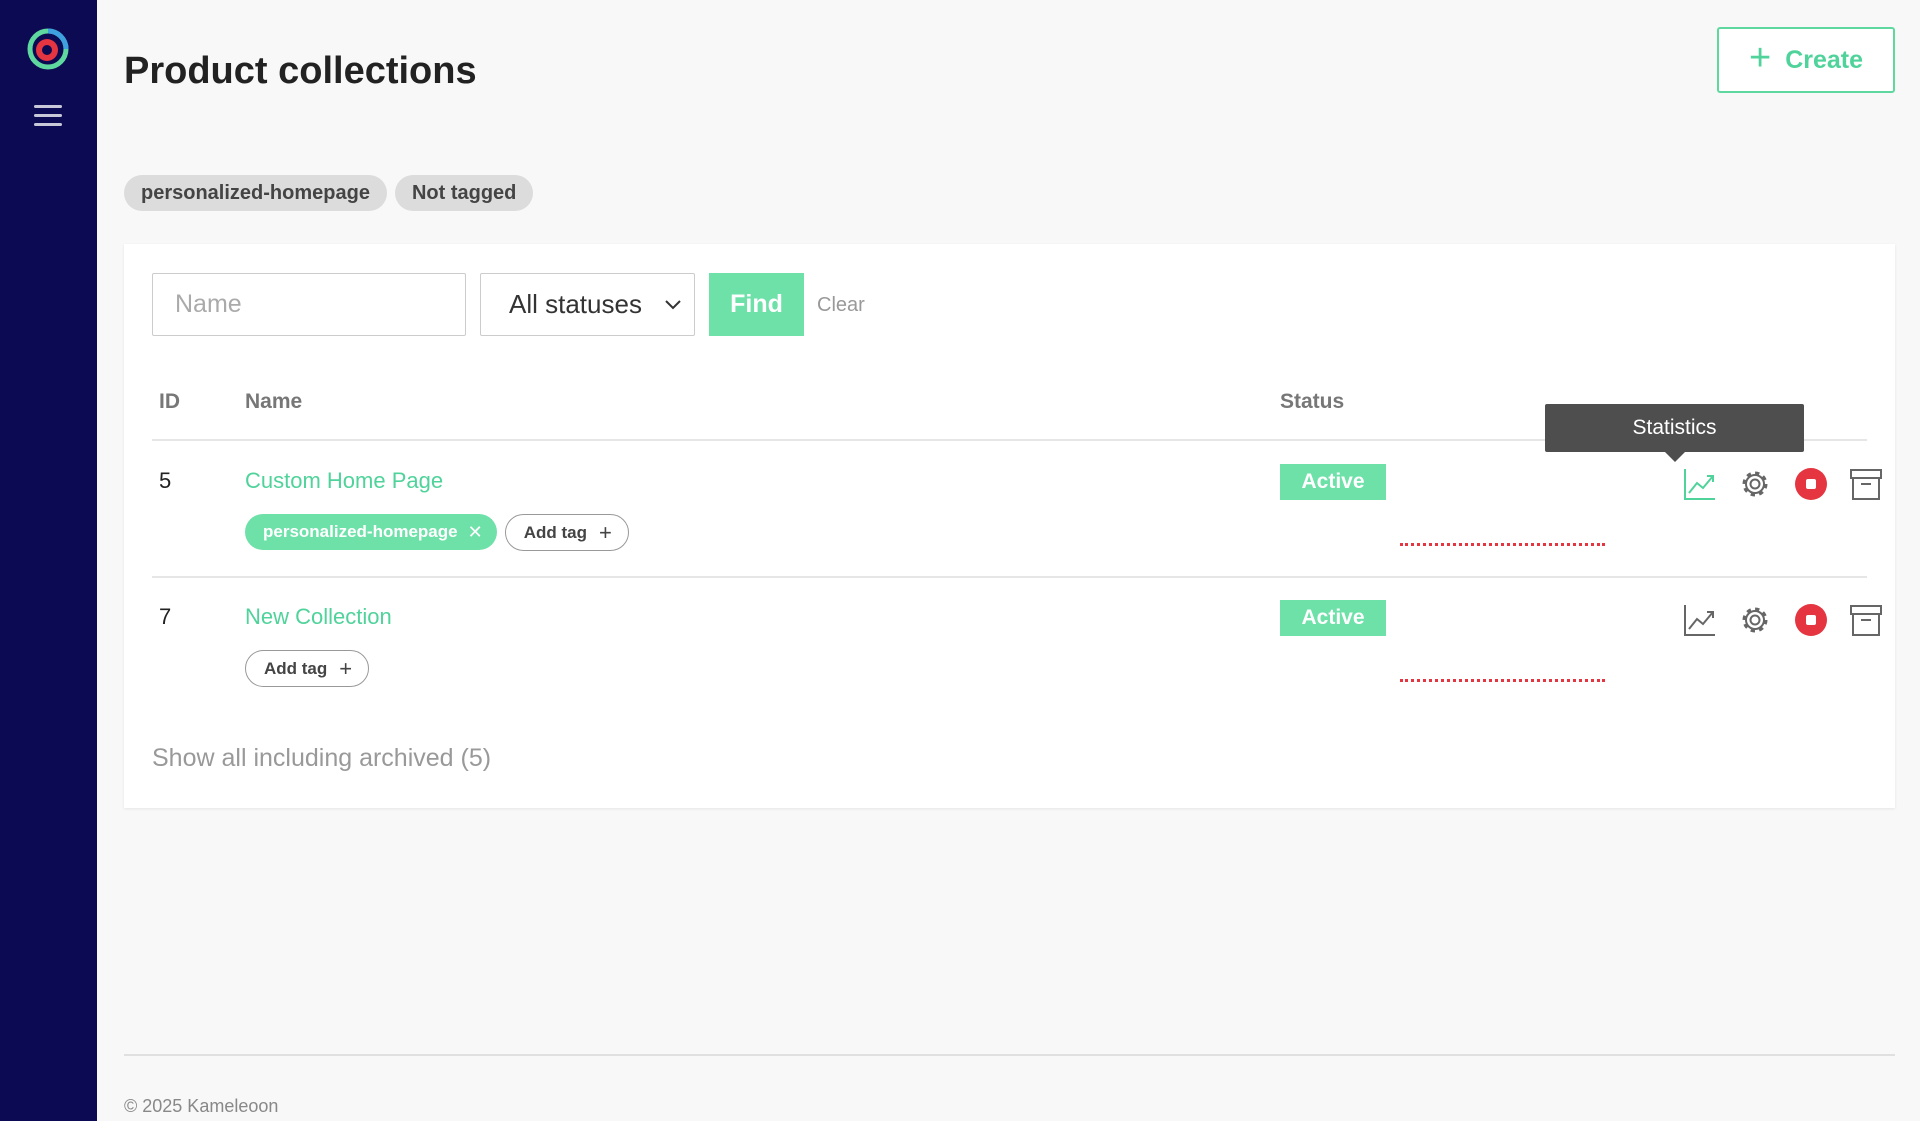 The height and width of the screenshot is (1121, 1920). Describe the element at coordinates (321, 758) in the screenshot. I see `show-all-archived-link: Show all including archived (5)` at that location.